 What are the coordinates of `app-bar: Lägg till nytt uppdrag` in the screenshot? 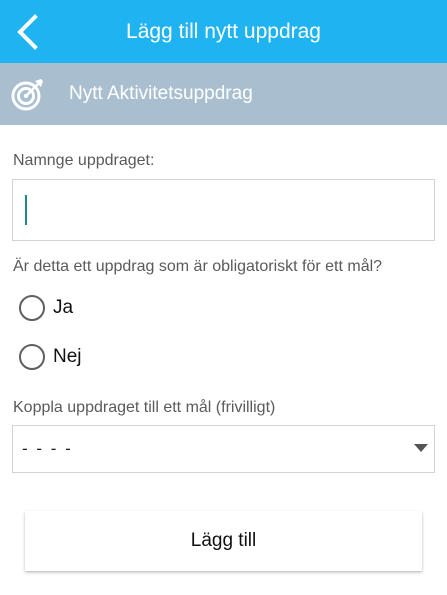 It's located at (223, 31).